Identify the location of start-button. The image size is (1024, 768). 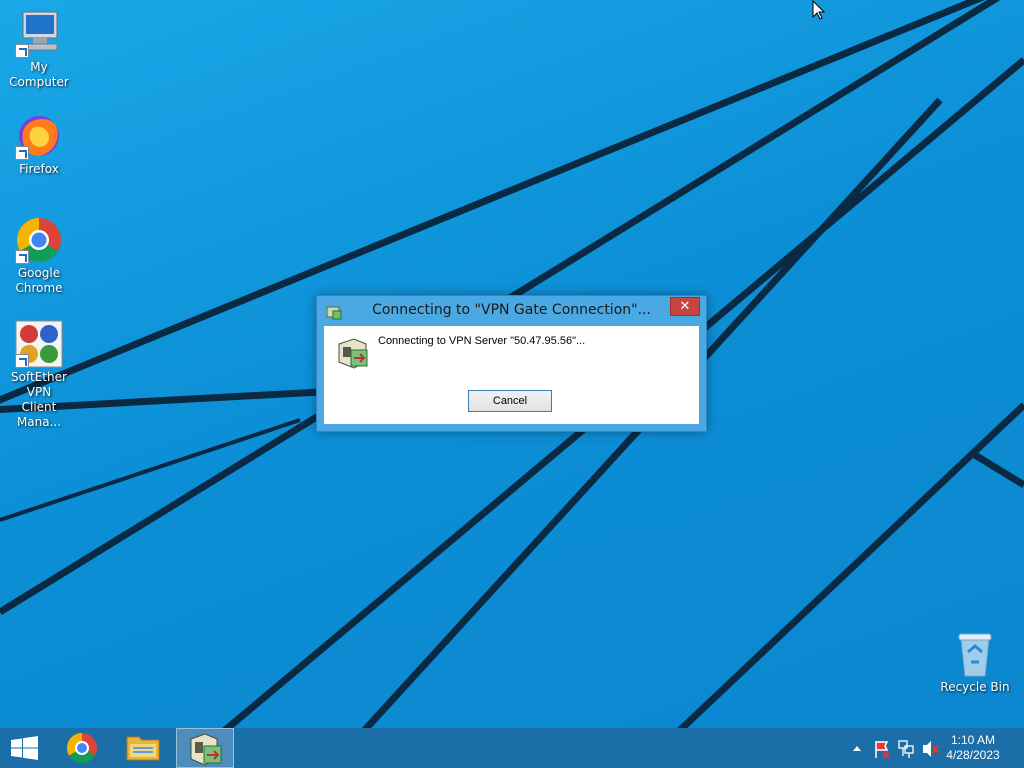
(29, 748).